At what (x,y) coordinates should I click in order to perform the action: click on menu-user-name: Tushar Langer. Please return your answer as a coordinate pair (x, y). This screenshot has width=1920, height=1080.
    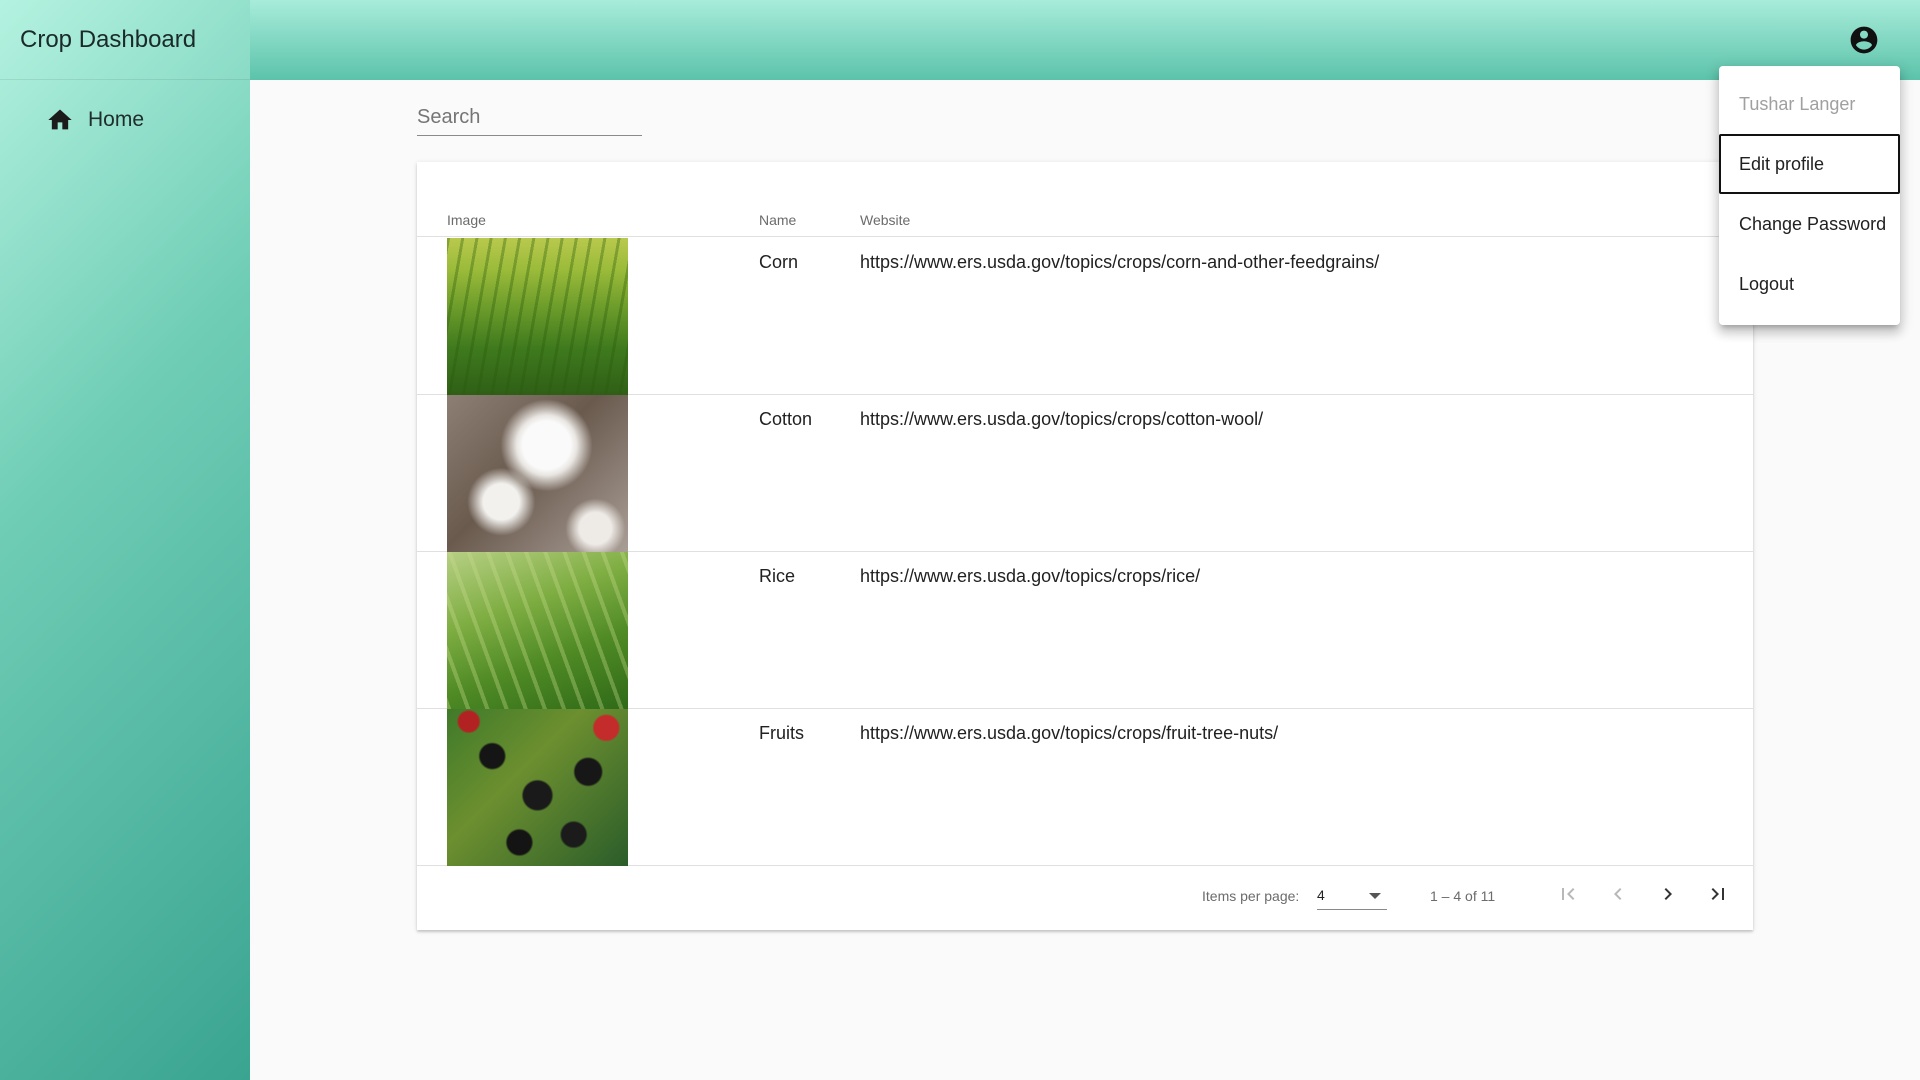
    Looking at the image, I should click on (1797, 103).